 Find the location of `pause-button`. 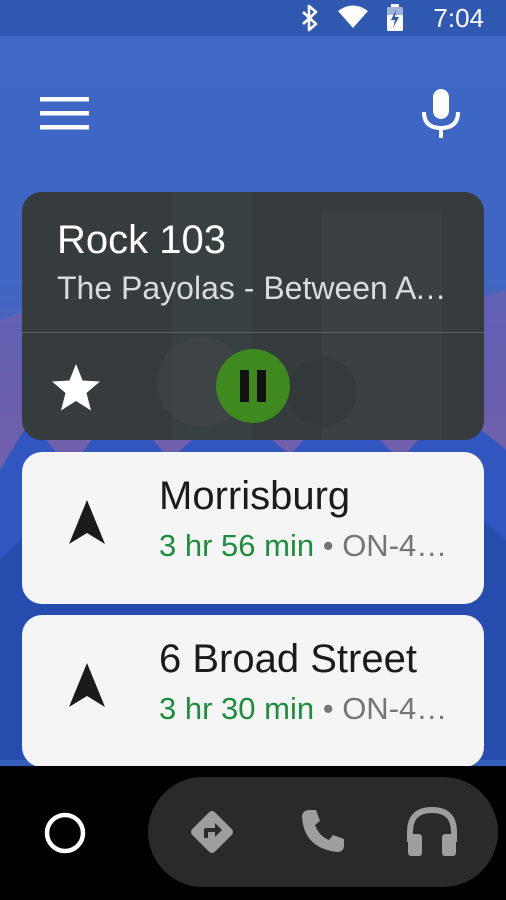

pause-button is located at coordinates (253, 386).